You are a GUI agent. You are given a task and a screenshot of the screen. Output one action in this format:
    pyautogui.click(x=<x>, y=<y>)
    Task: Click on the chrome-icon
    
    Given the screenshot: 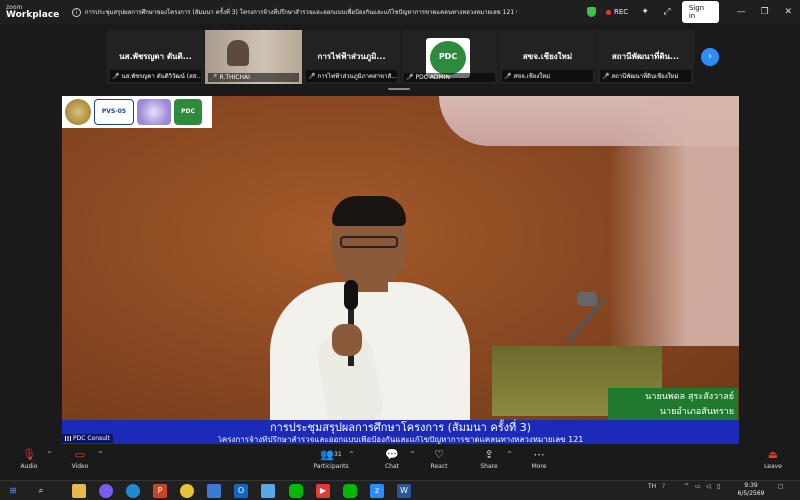 What is the action you would take?
    pyautogui.click(x=187, y=491)
    